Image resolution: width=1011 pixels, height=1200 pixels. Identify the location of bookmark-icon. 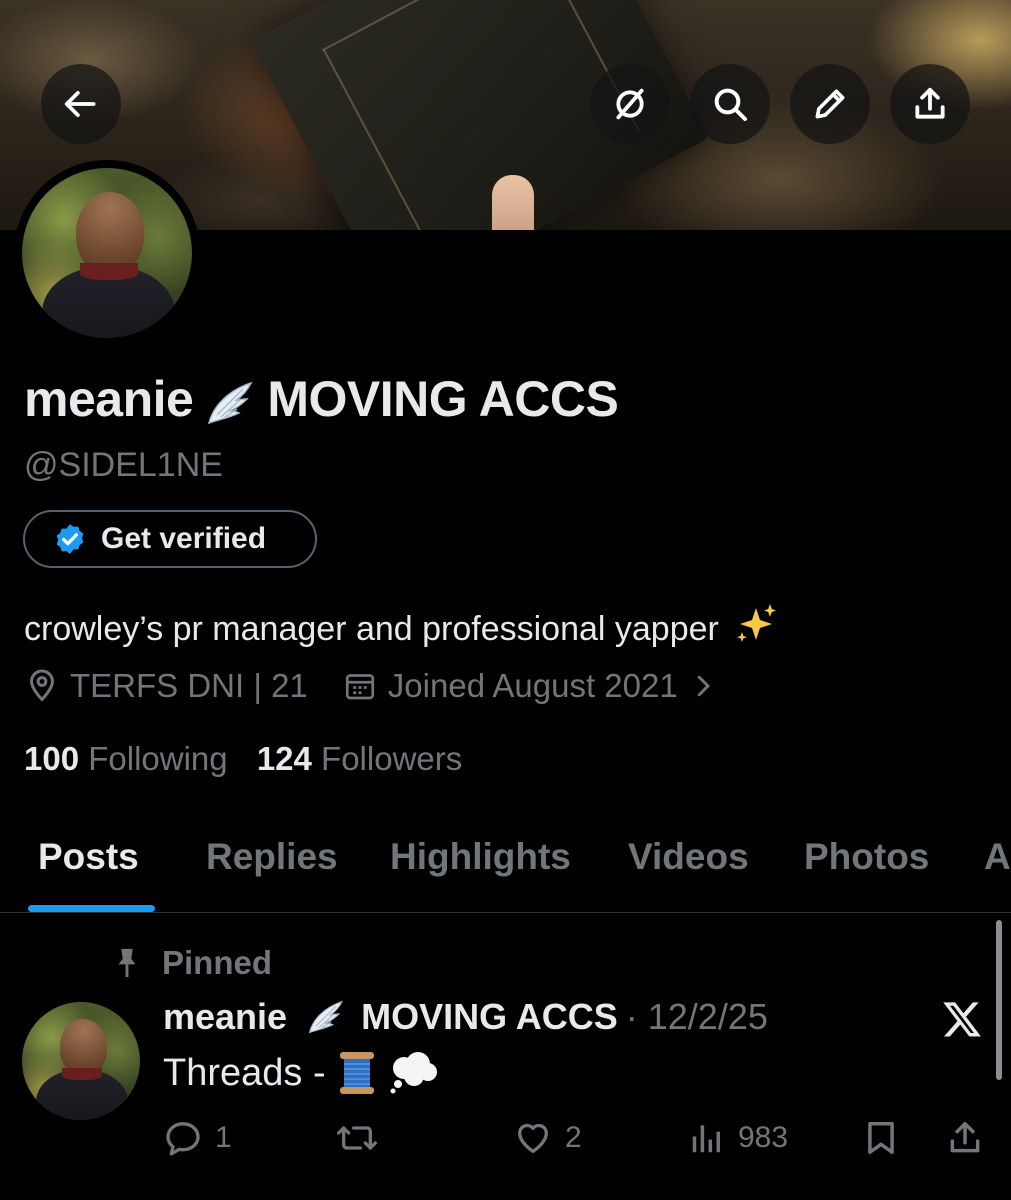
(881, 1138).